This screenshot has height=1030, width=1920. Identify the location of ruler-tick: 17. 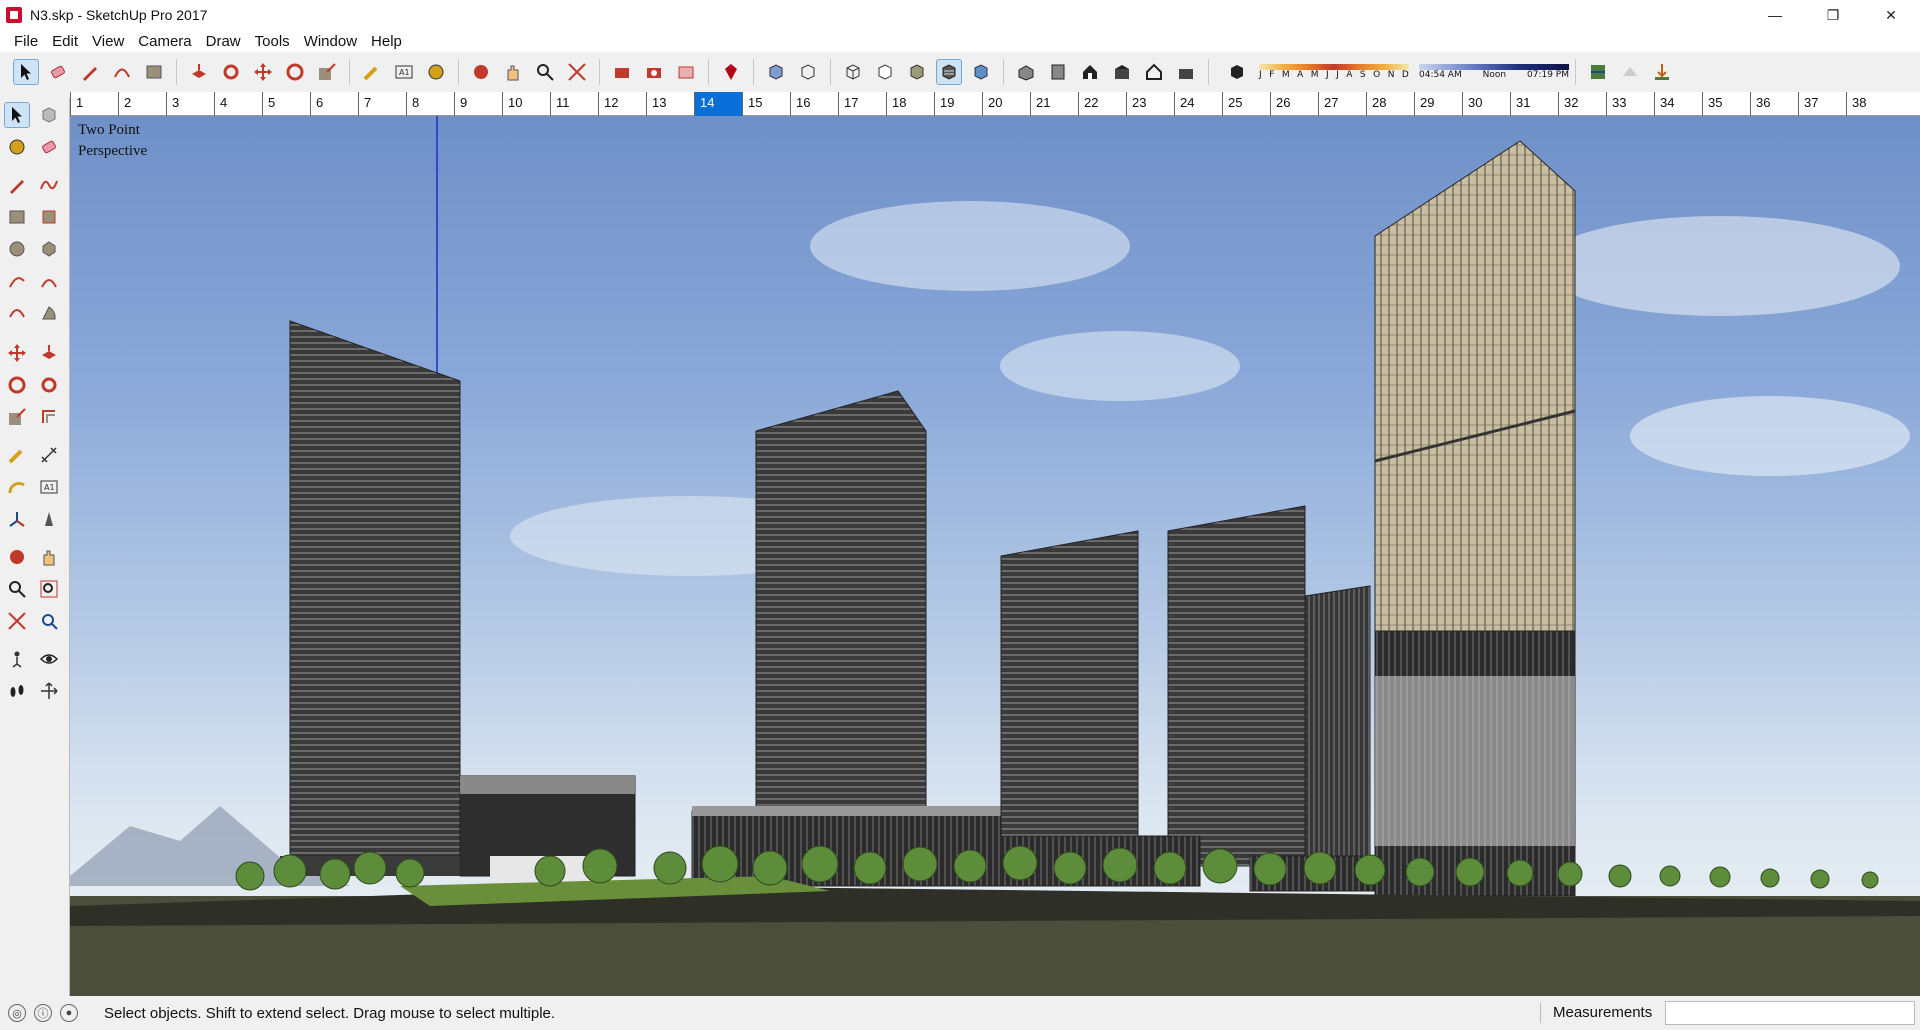
(848, 104).